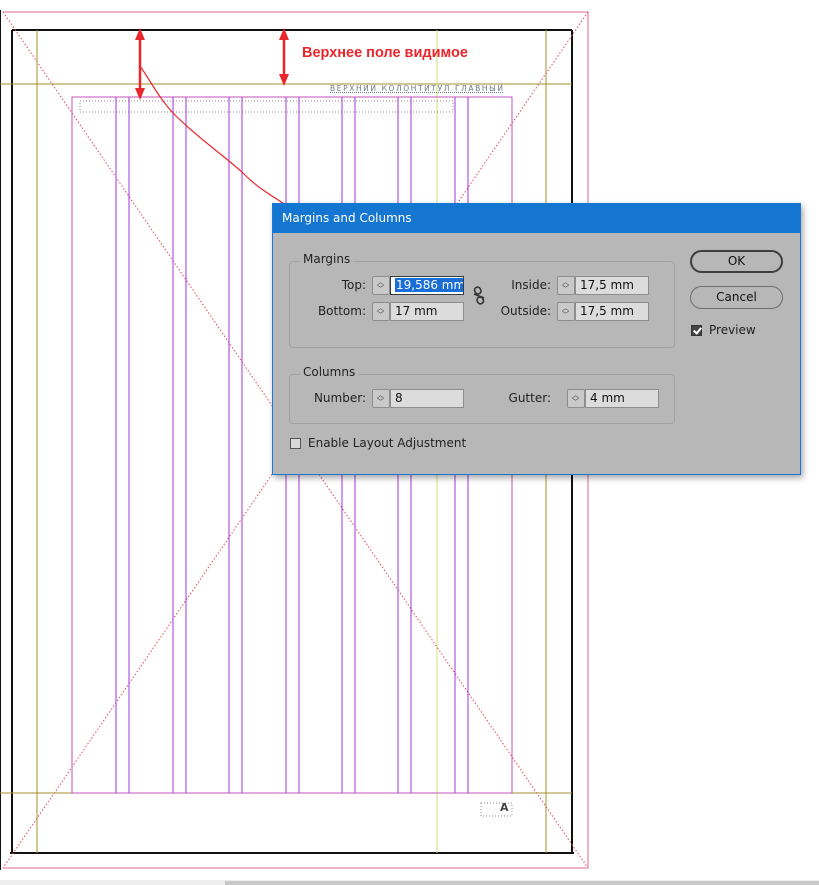 This screenshot has height=885, width=819. Describe the element at coordinates (732, 330) in the screenshot. I see `preview-label: Preview` at that location.